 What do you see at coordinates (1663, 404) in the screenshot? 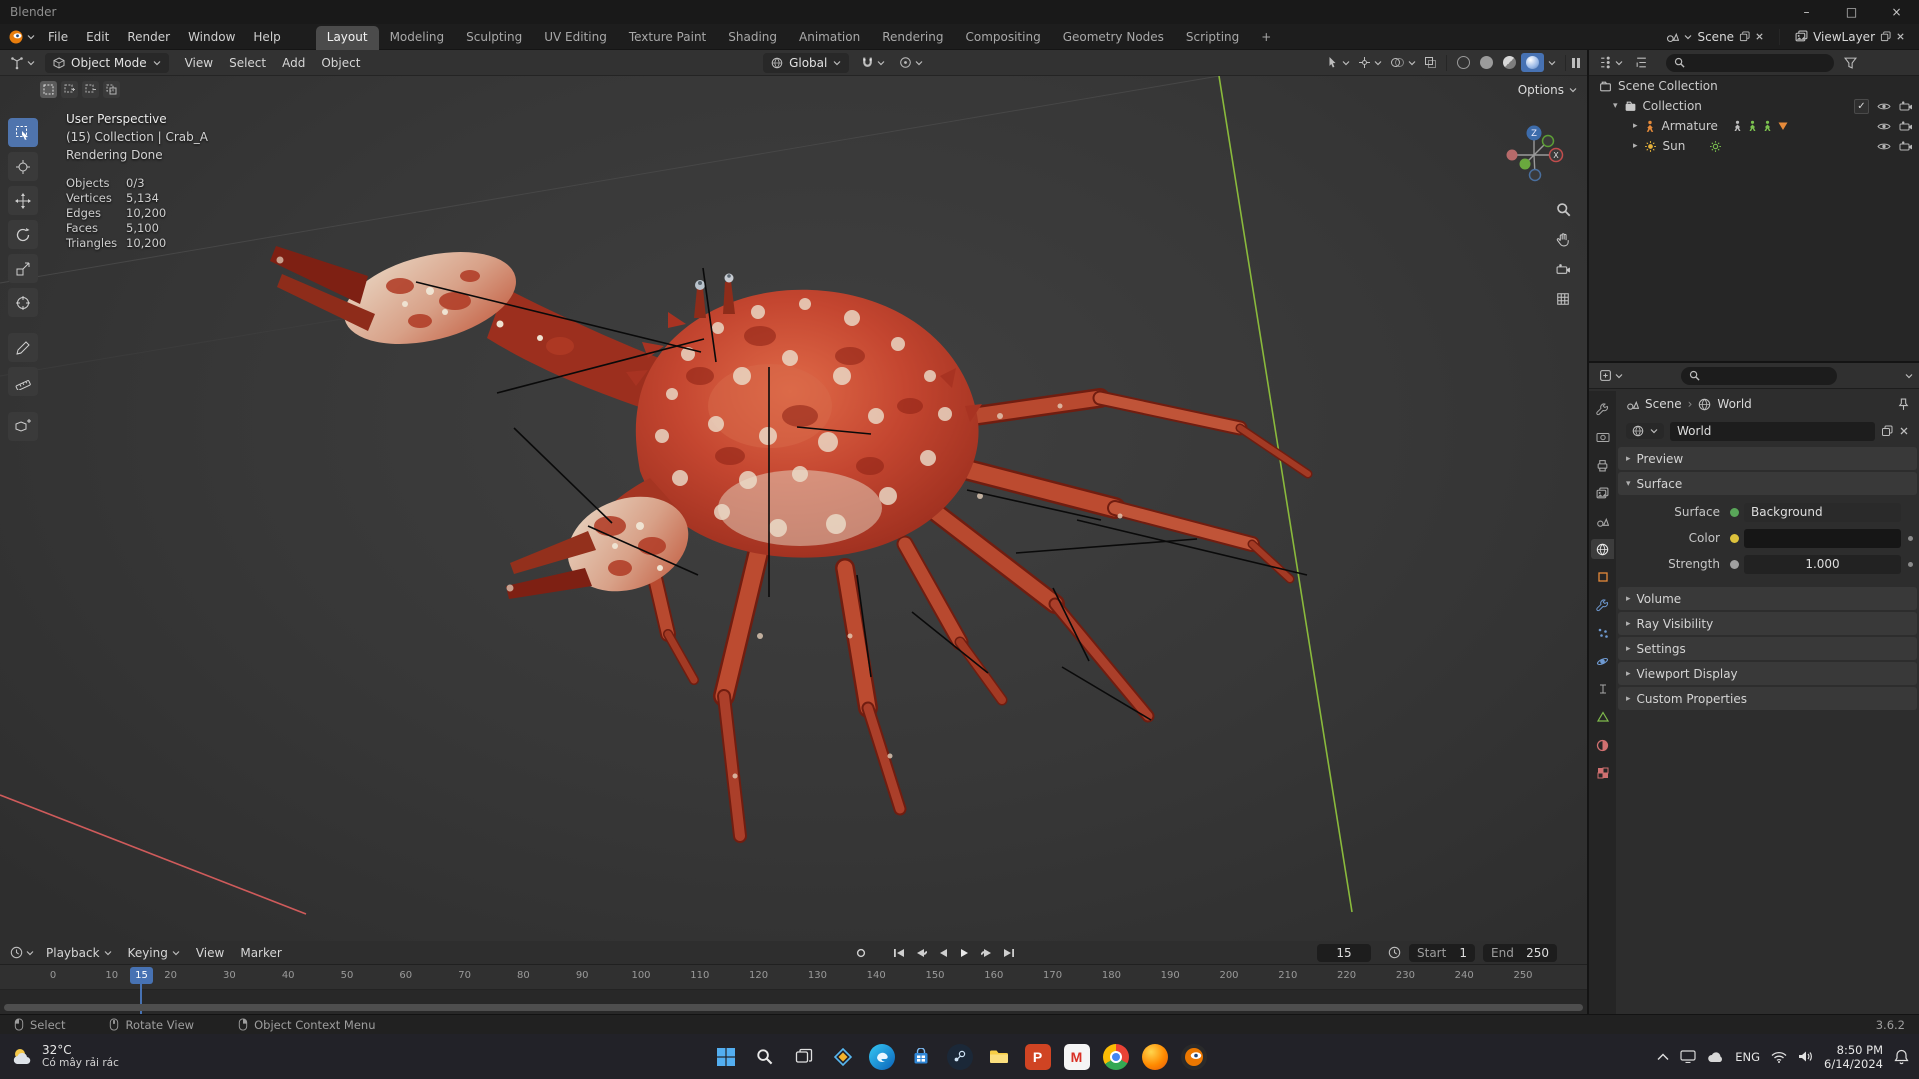
I see `breadcrumb-scene: Scene` at bounding box center [1663, 404].